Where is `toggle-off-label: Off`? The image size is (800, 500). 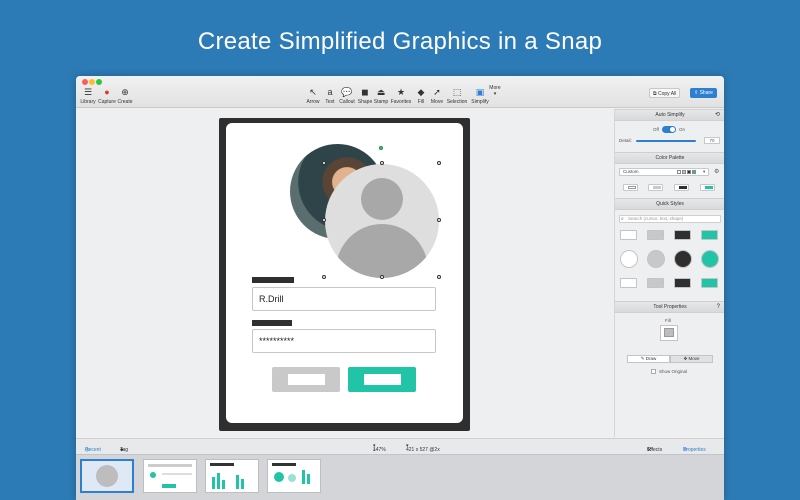
toggle-off-label: Off is located at coordinates (656, 129).